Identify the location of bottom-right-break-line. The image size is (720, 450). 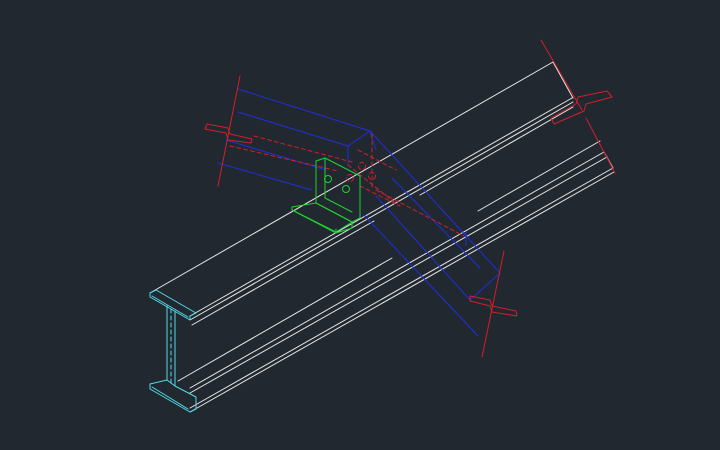
(493, 304).